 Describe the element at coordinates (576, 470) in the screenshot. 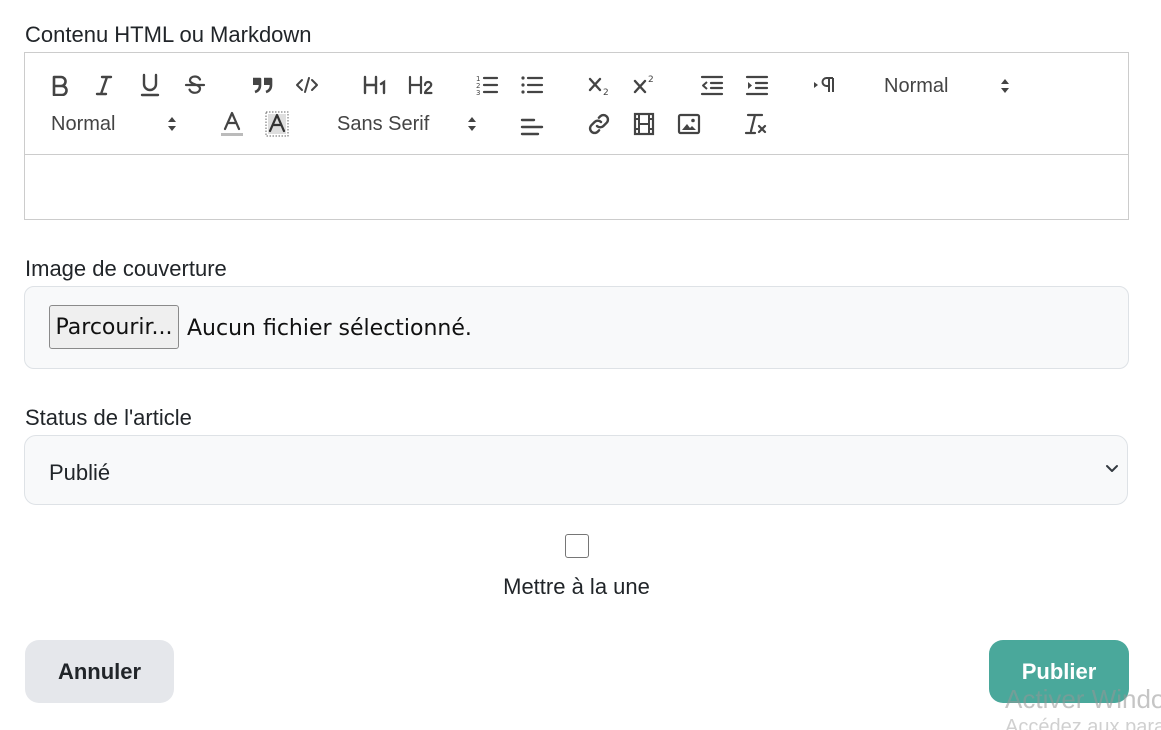

I see `status-select: Publié` at that location.